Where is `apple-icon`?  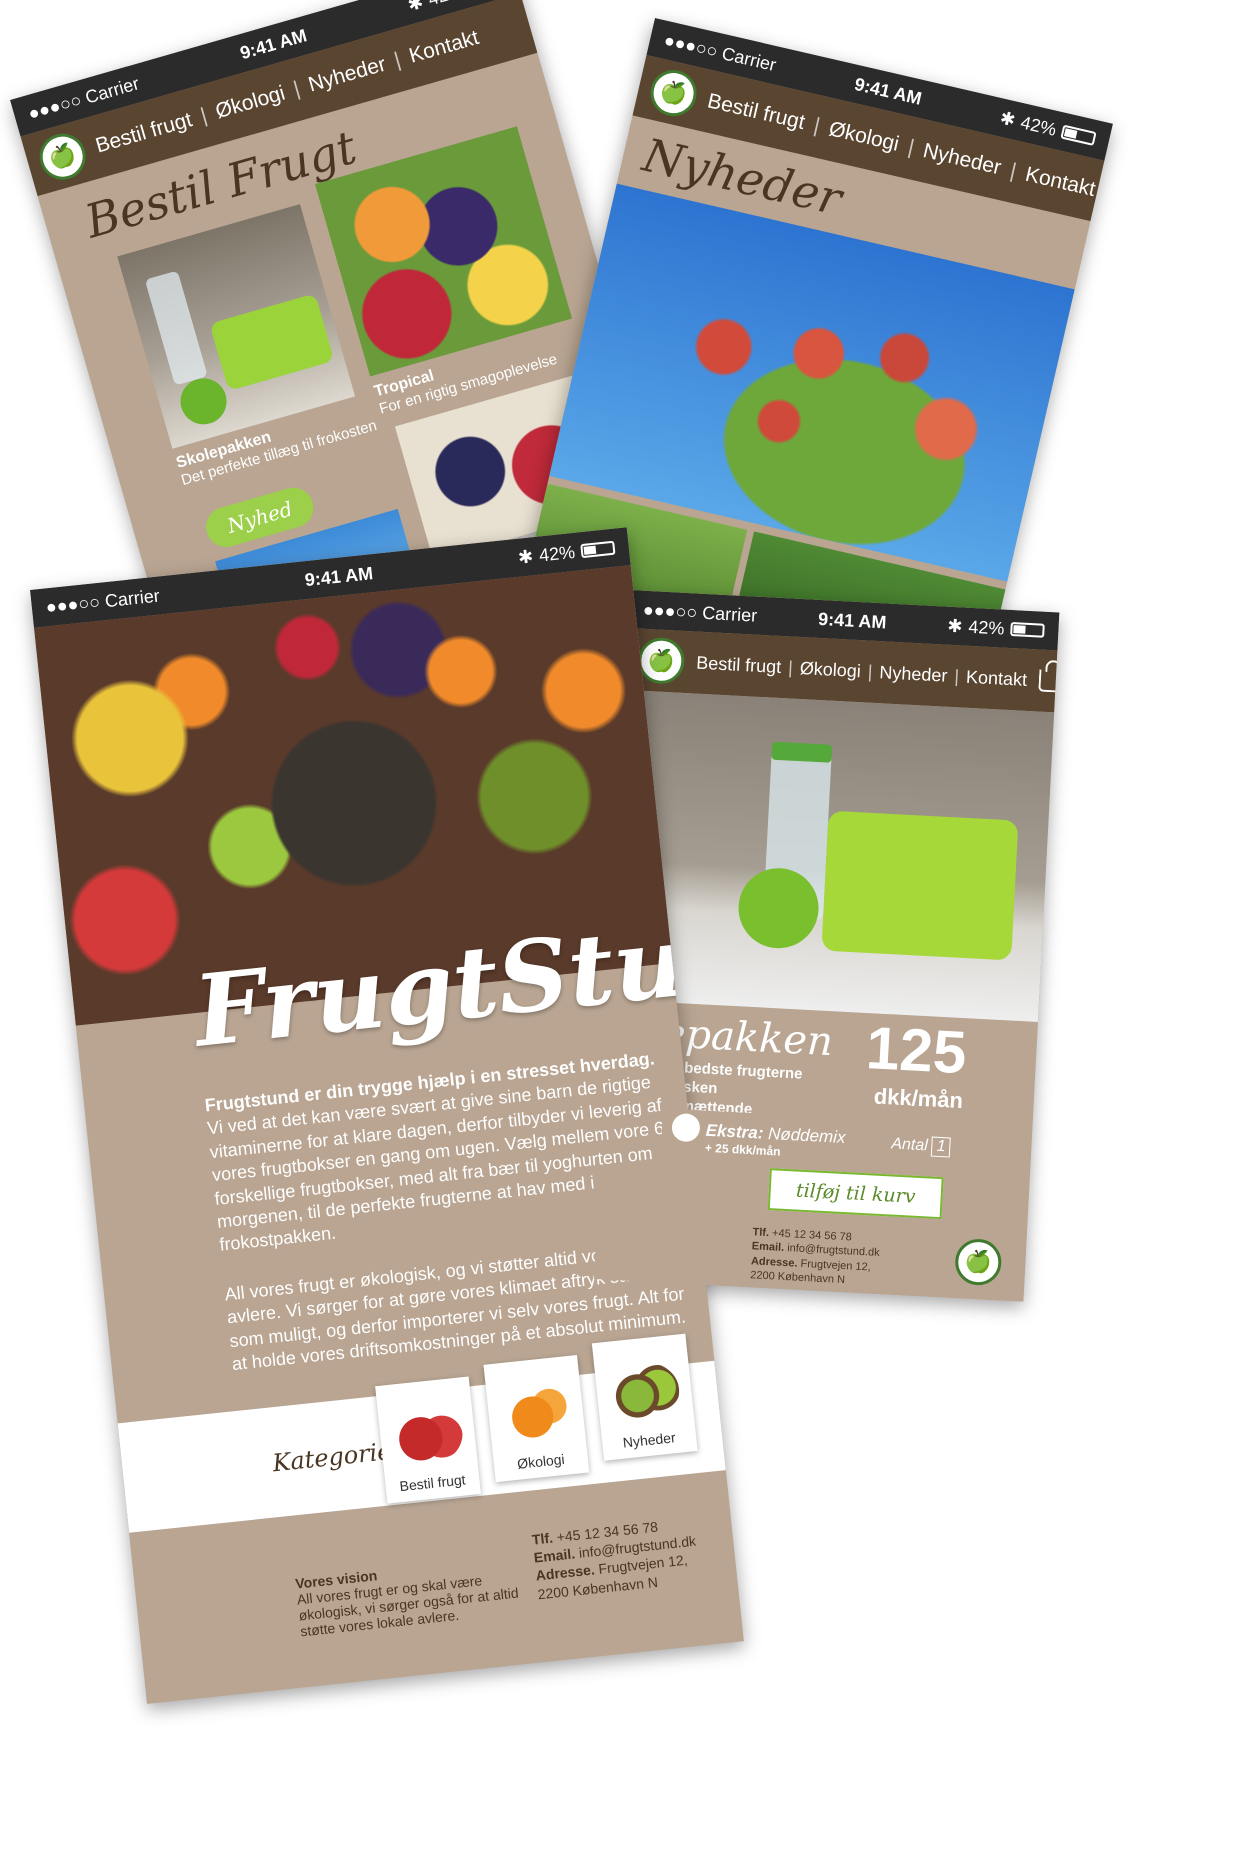
apple-icon is located at coordinates (427, 1435).